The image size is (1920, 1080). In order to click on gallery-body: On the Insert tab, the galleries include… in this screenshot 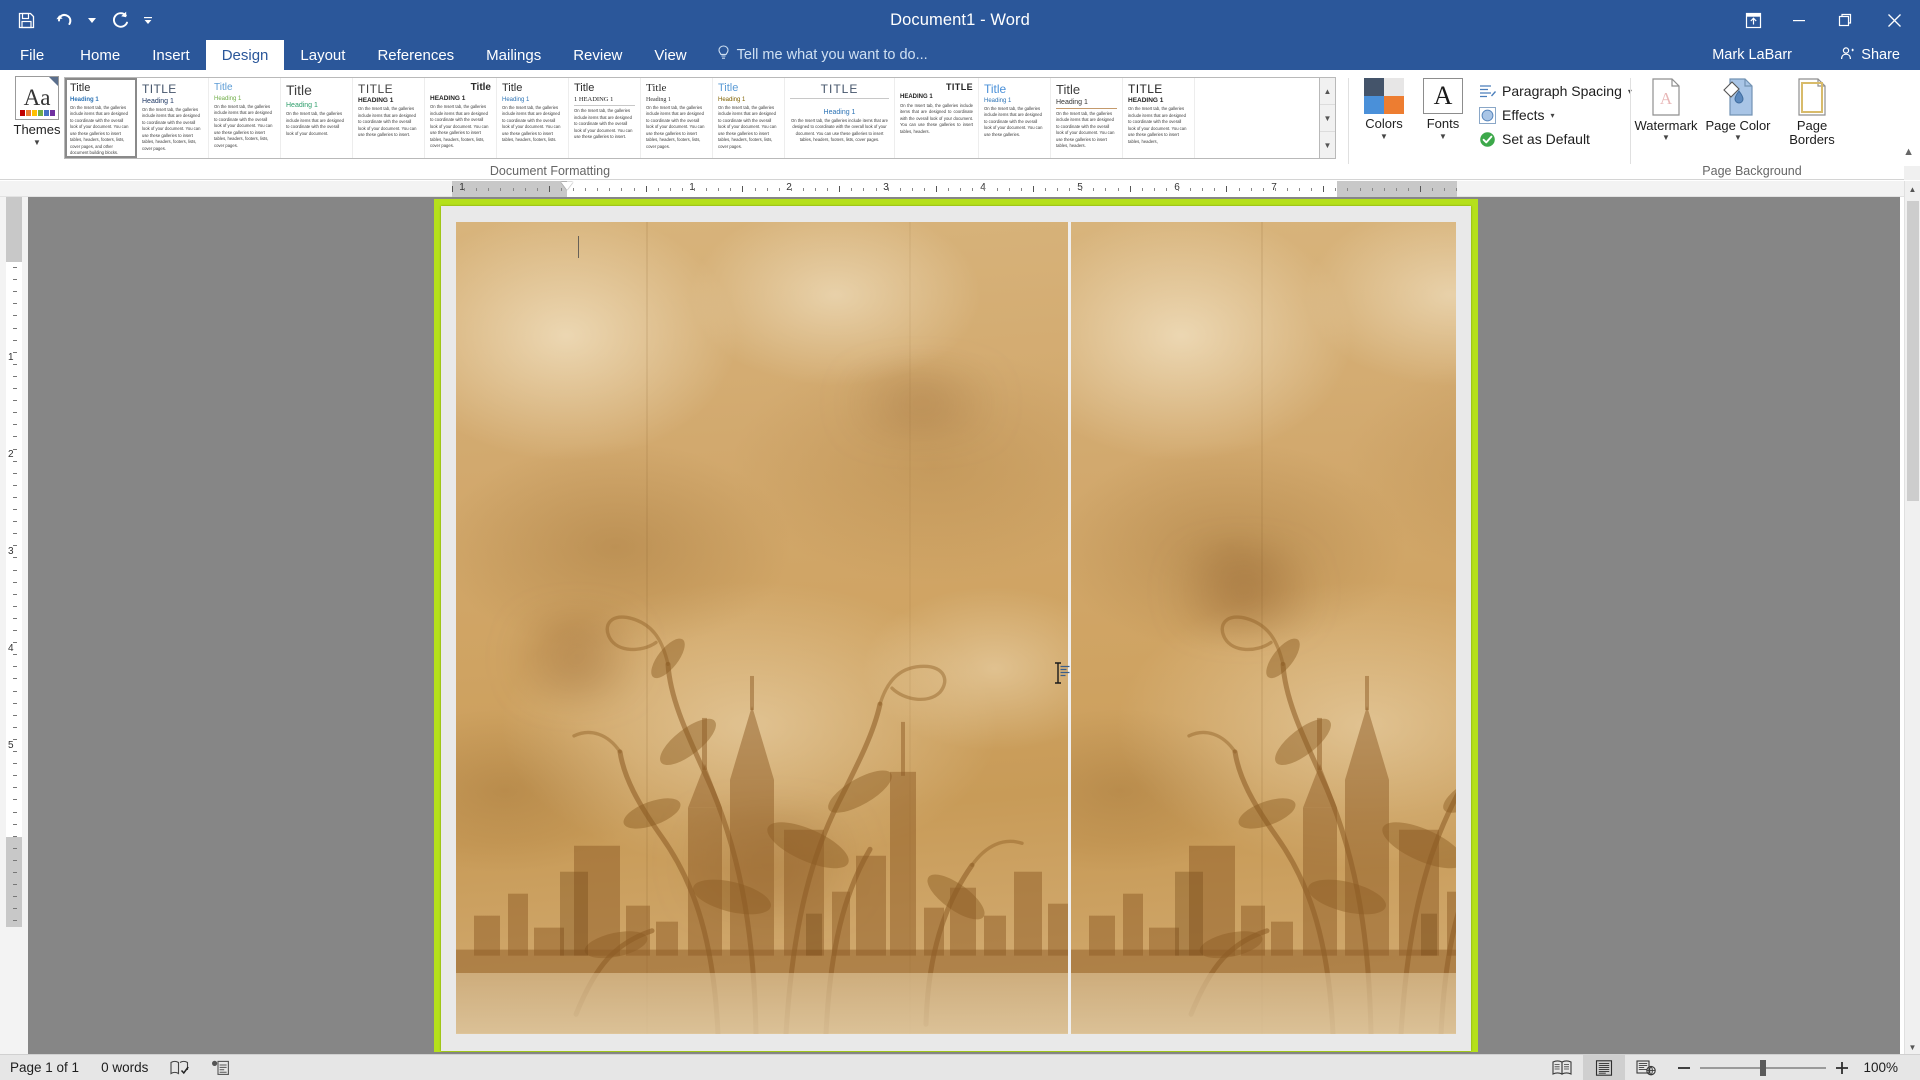, I will do `click(747, 126)`.